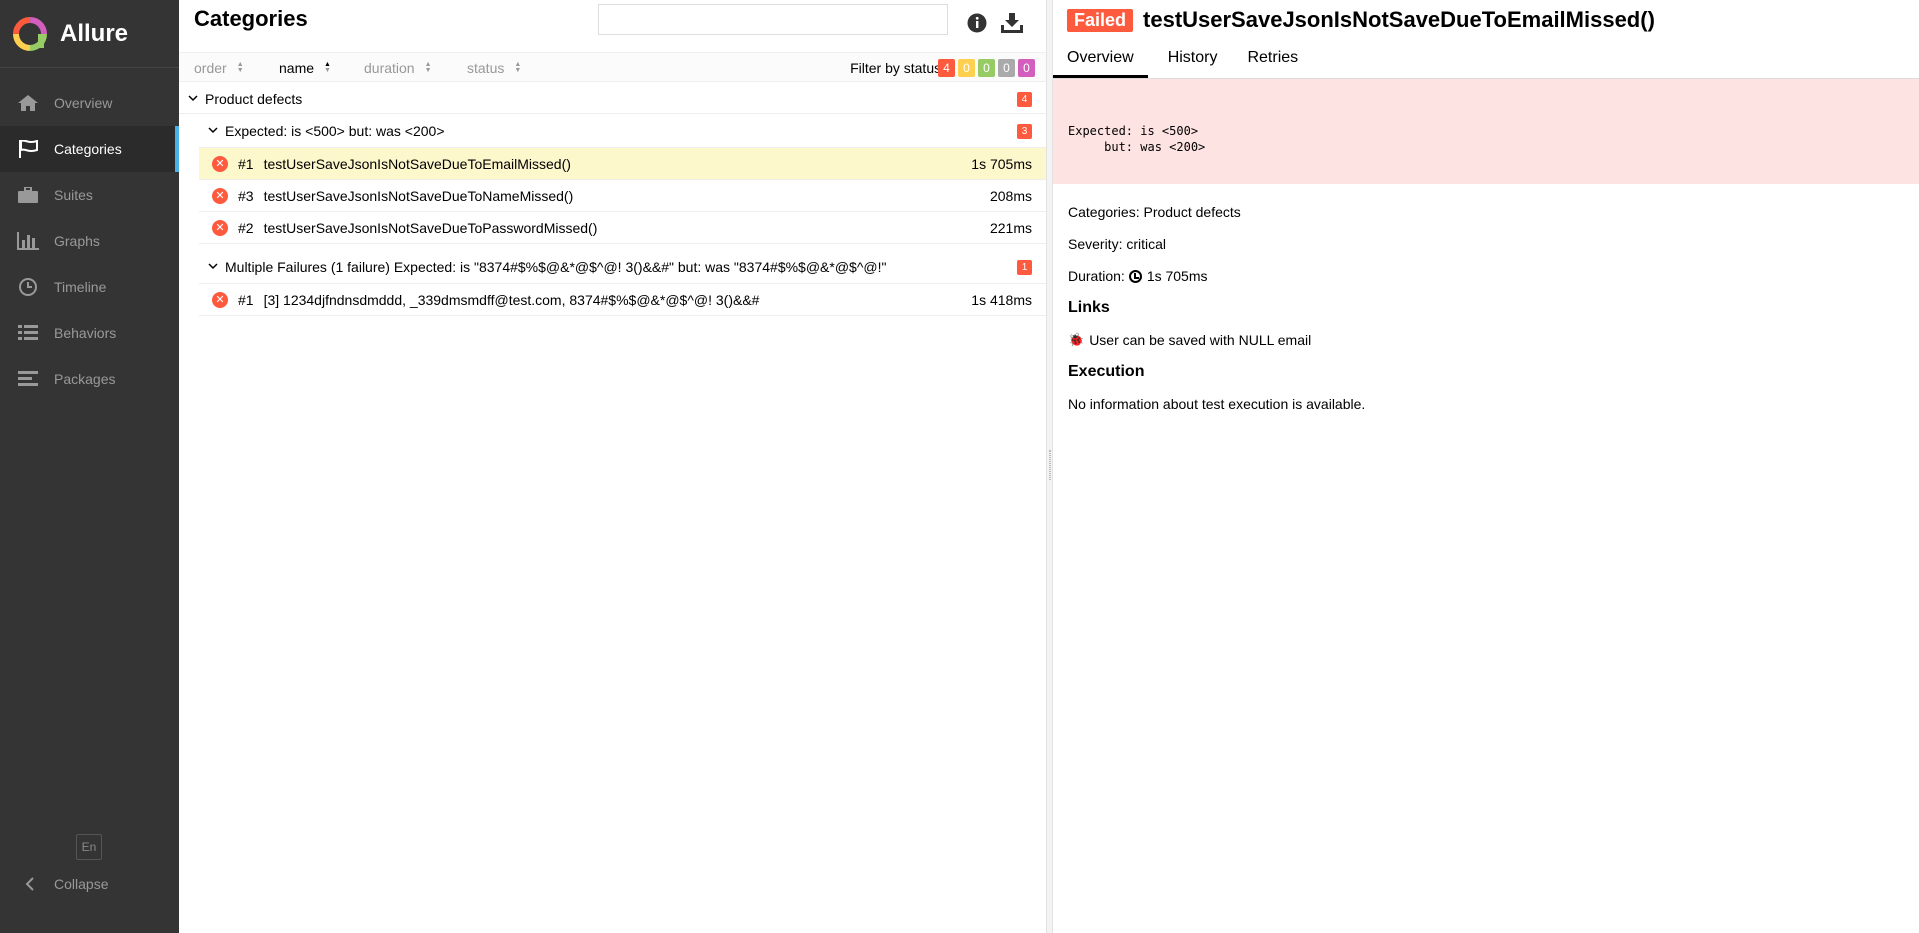 The image size is (1919, 933). I want to click on bar-chart-icon, so click(28, 241).